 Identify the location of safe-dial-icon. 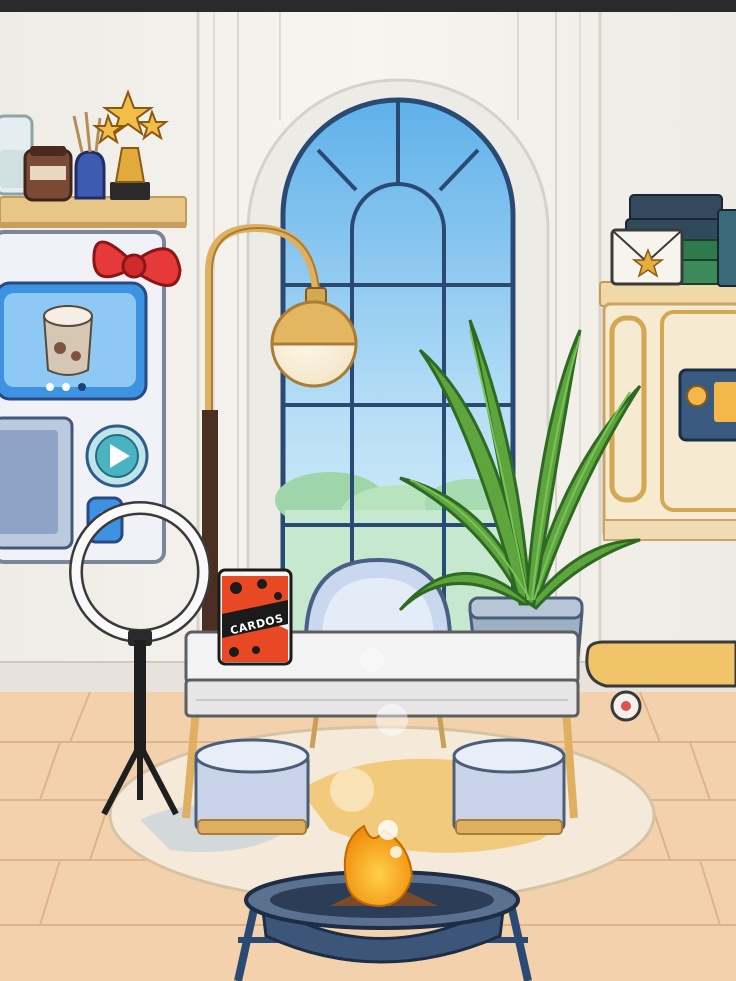
(697, 396).